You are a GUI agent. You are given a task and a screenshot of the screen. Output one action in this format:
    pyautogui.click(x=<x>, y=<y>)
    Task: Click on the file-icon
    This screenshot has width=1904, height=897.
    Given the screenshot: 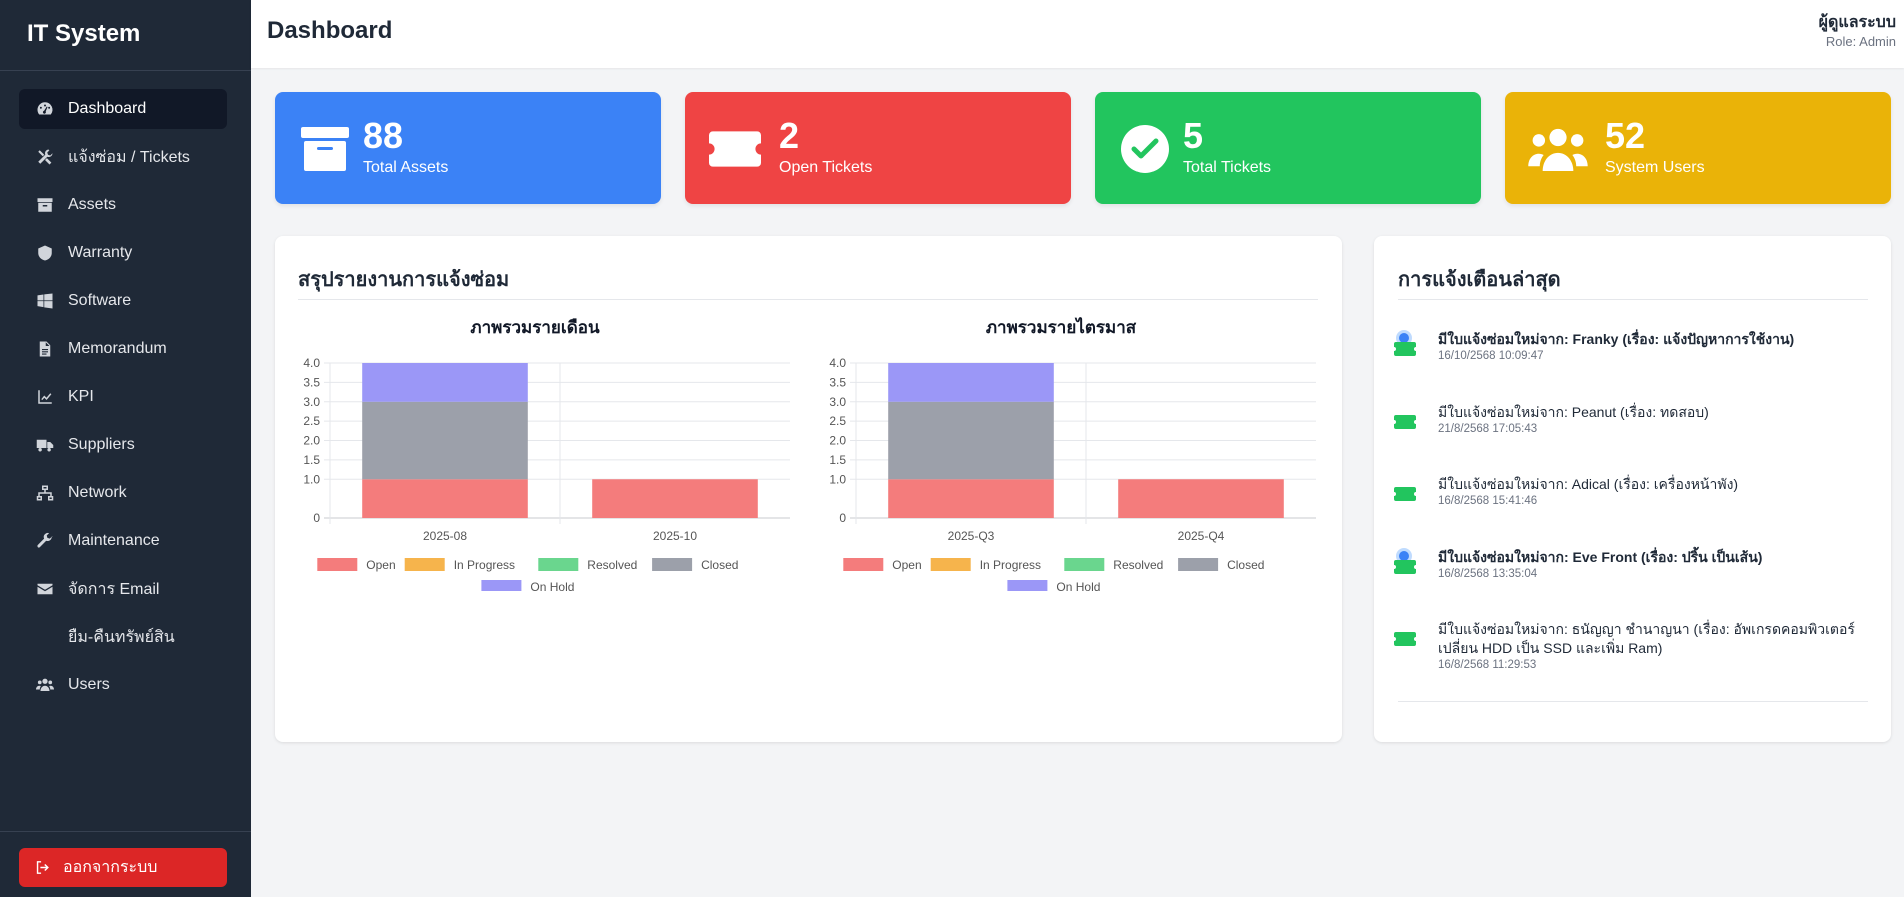 What is the action you would take?
    pyautogui.click(x=45, y=349)
    